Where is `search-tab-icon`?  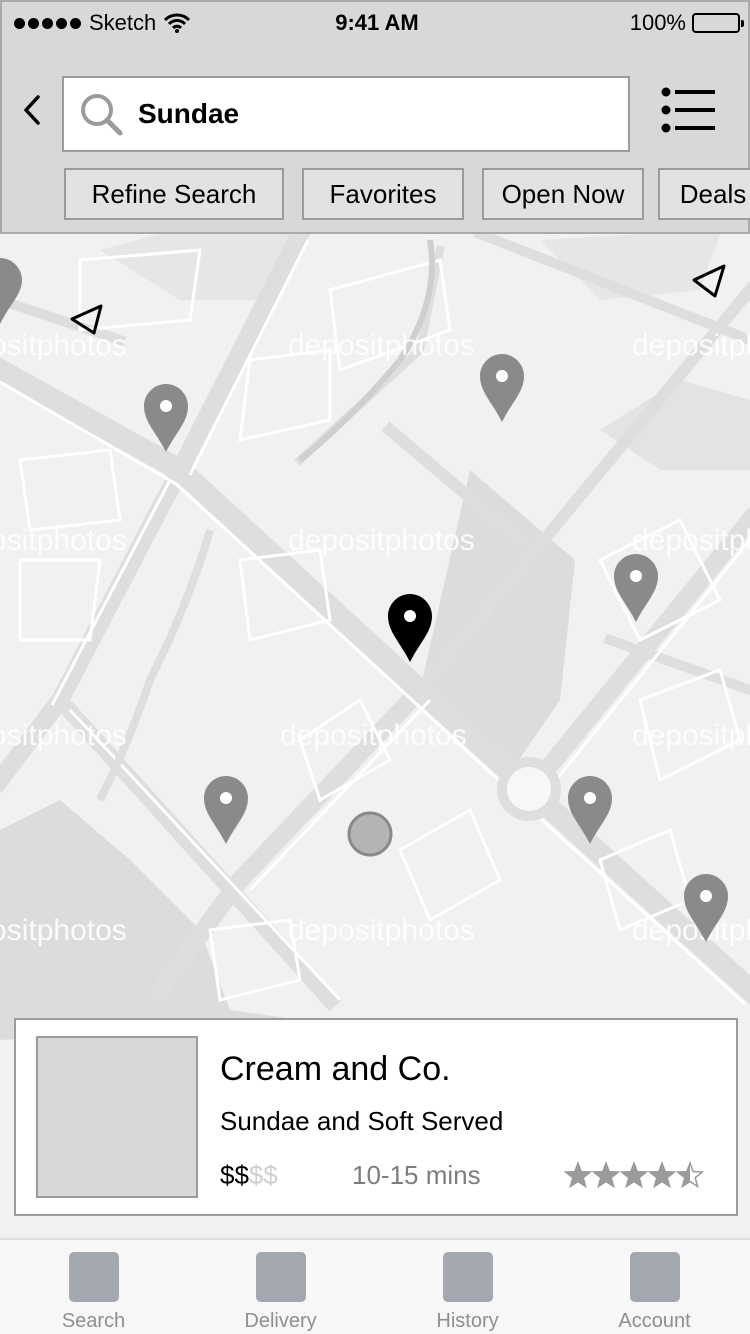 search-tab-icon is located at coordinates (93, 1277).